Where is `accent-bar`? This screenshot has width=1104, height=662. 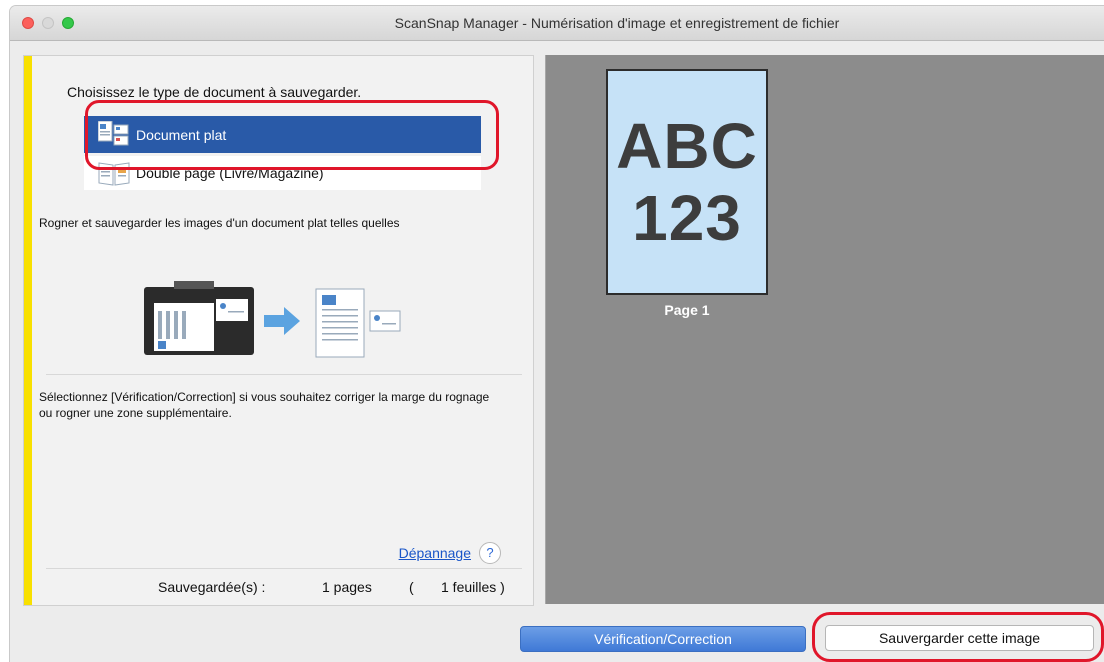 accent-bar is located at coordinates (28, 330).